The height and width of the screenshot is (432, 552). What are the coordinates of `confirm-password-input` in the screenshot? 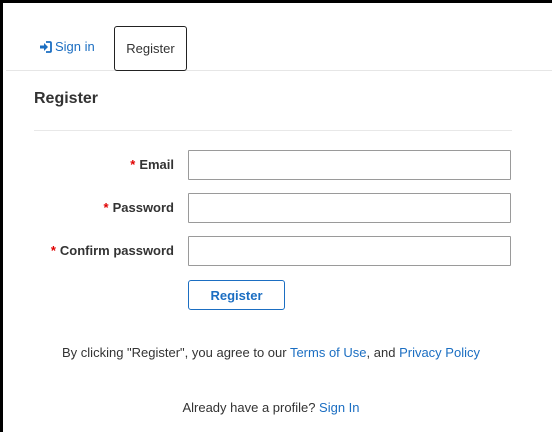 It's located at (349, 251).